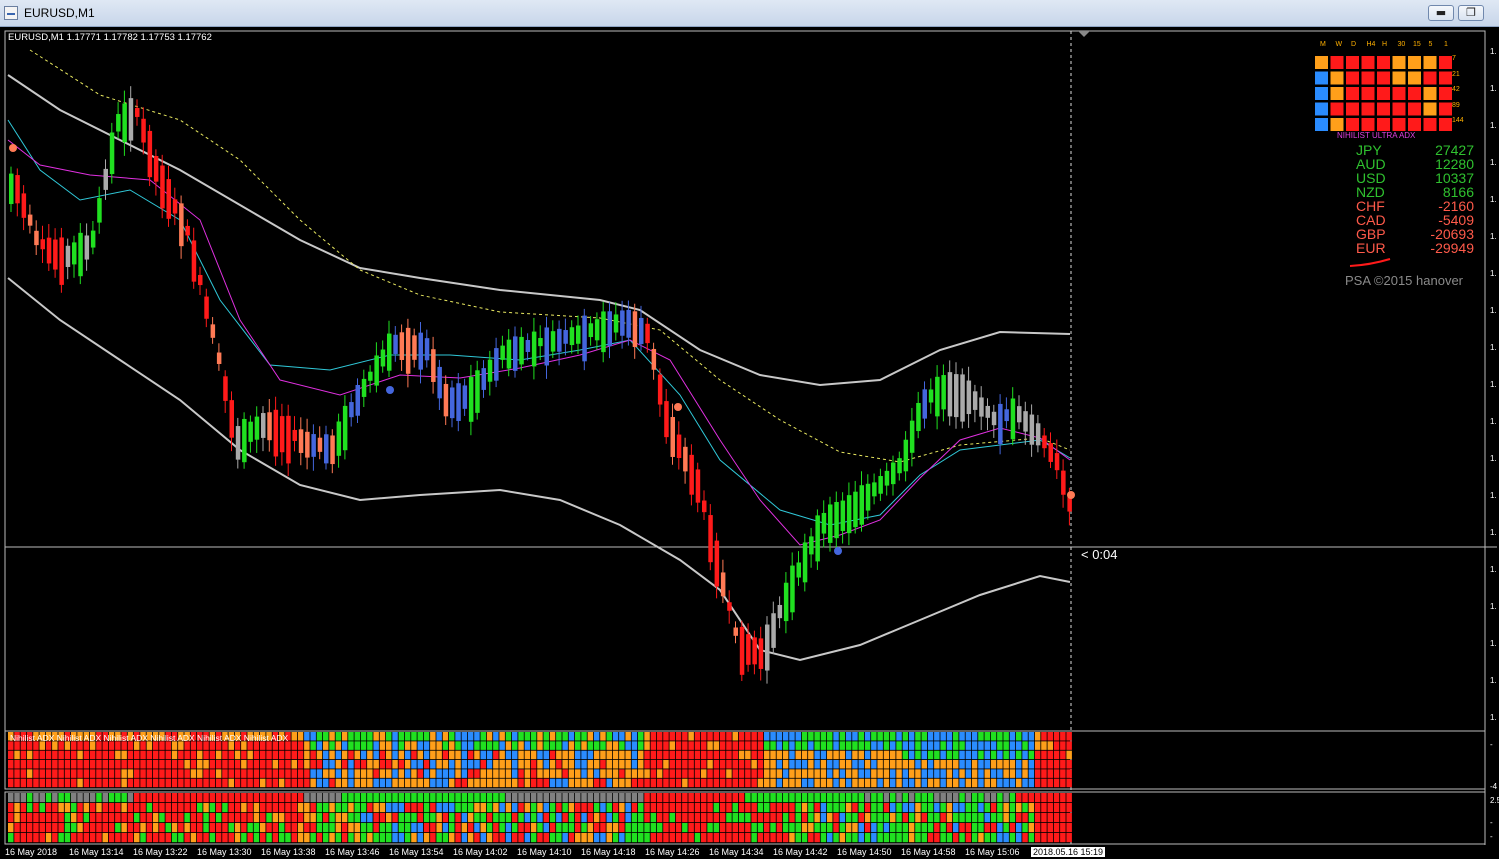  What do you see at coordinates (1471, 13) in the screenshot?
I see `restore-button: ❐` at bounding box center [1471, 13].